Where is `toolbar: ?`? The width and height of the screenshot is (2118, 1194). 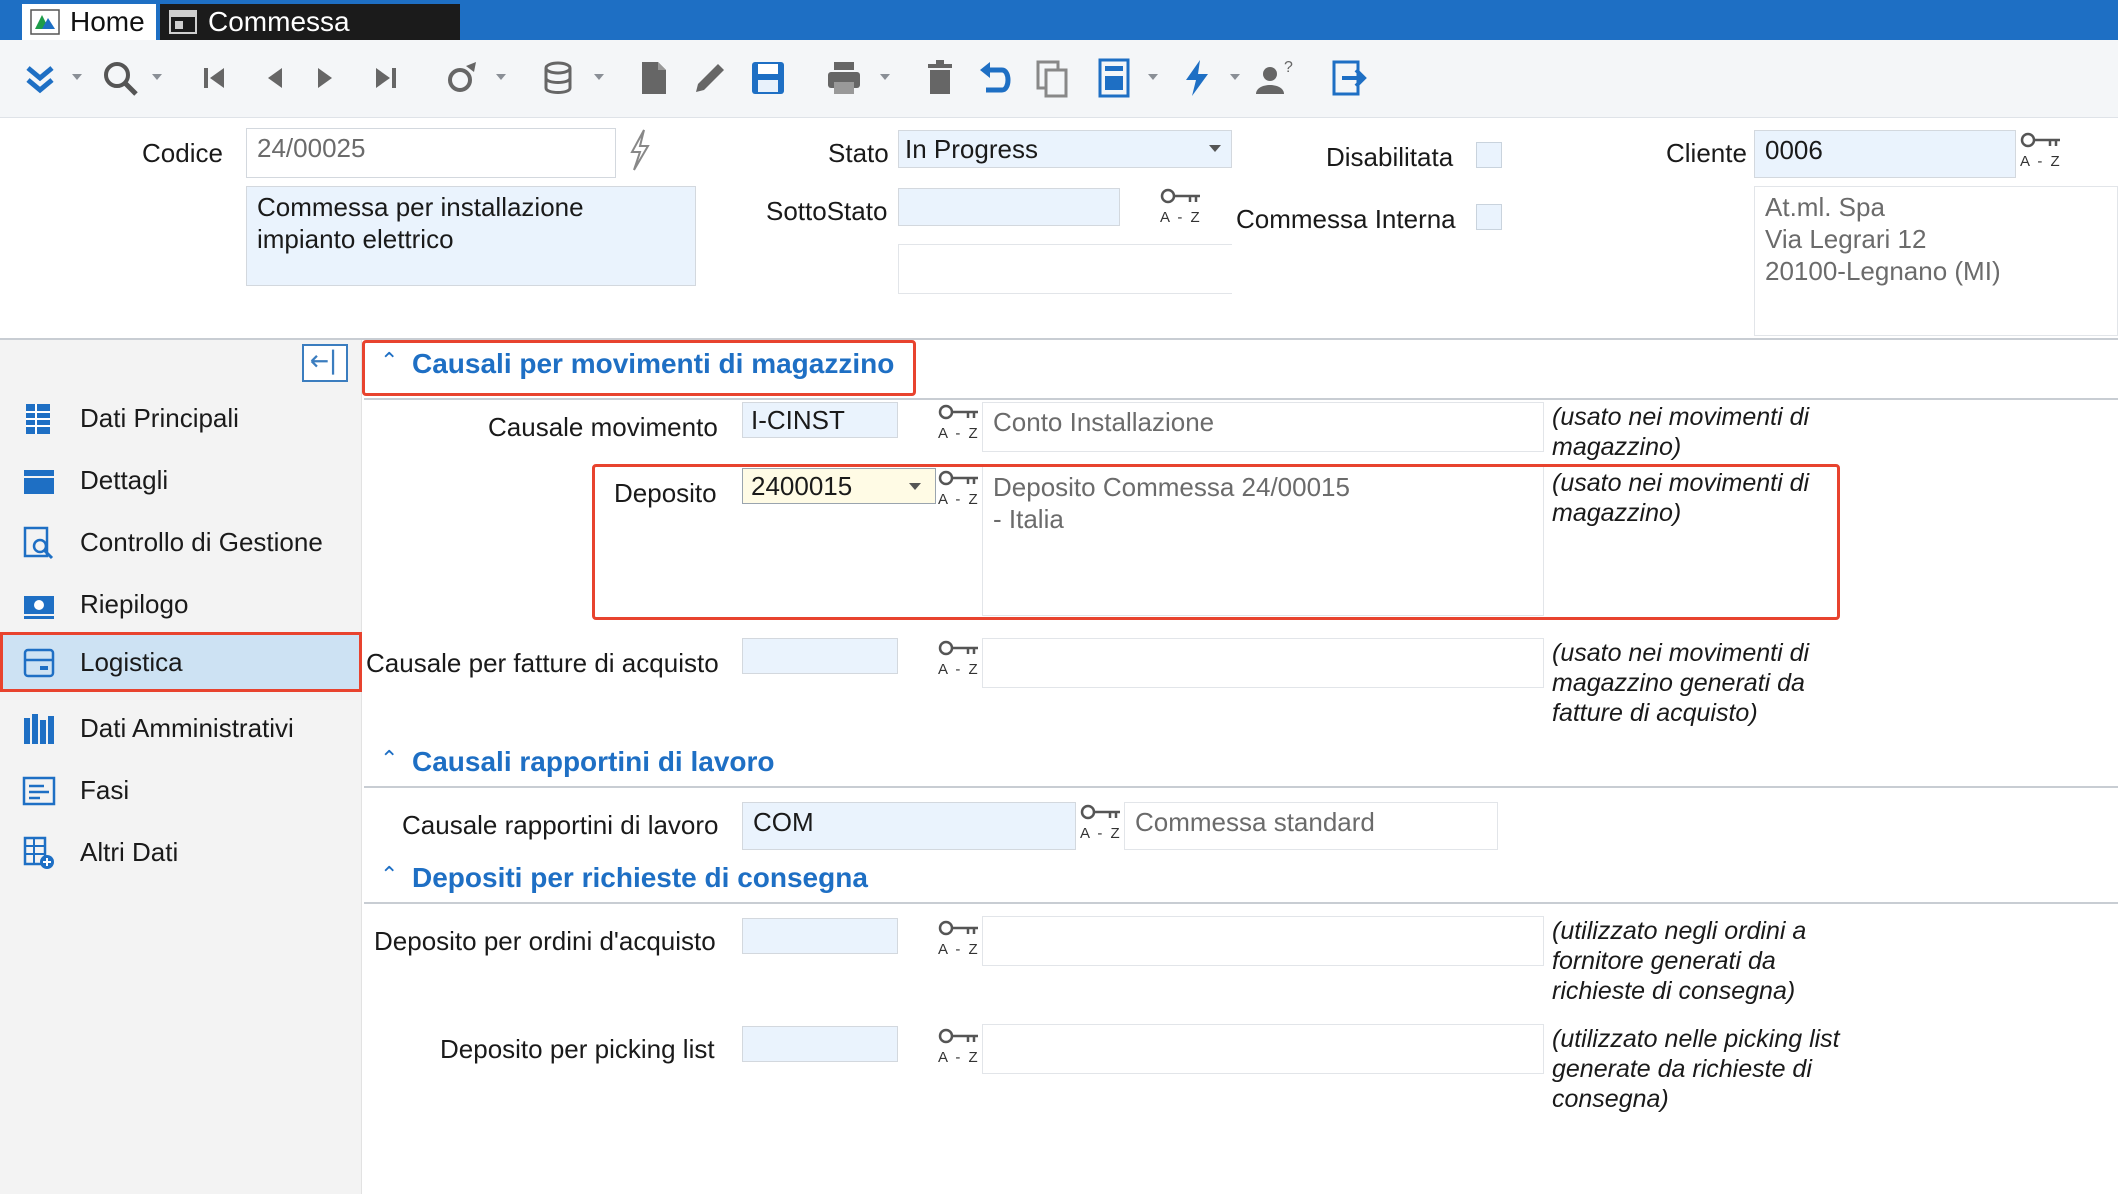 toolbar: ? is located at coordinates (1059, 79).